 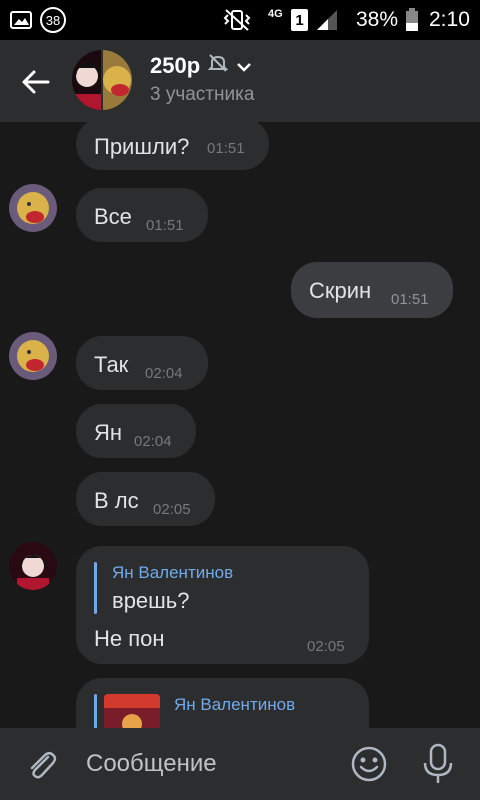 What do you see at coordinates (151, 600) in the screenshot?
I see `reply-text: врешь?` at bounding box center [151, 600].